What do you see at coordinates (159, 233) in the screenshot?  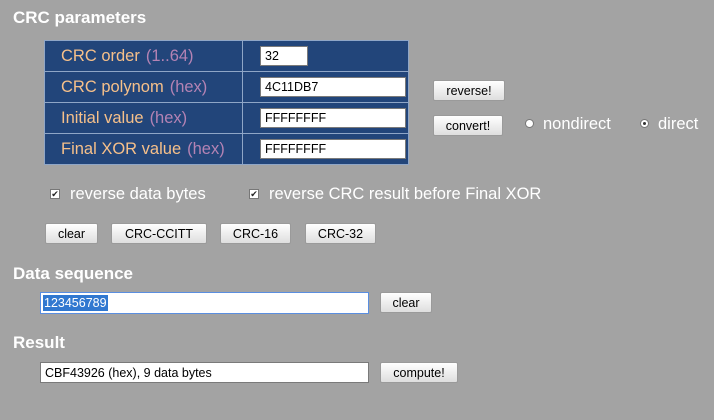 I see `preset-crc-ccitt-button: CRC-CCITT` at bounding box center [159, 233].